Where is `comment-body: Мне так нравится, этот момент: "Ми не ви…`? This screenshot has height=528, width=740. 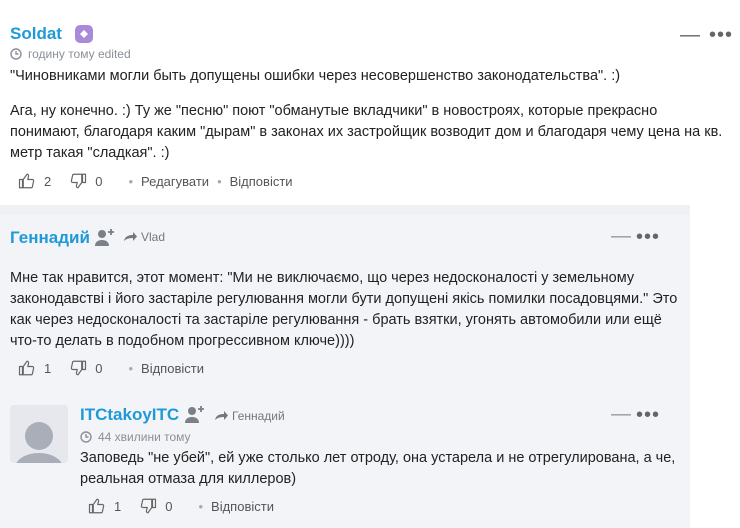 comment-body: Мне так нравится, этот момент: "Ми не ви… is located at coordinates (344, 309).